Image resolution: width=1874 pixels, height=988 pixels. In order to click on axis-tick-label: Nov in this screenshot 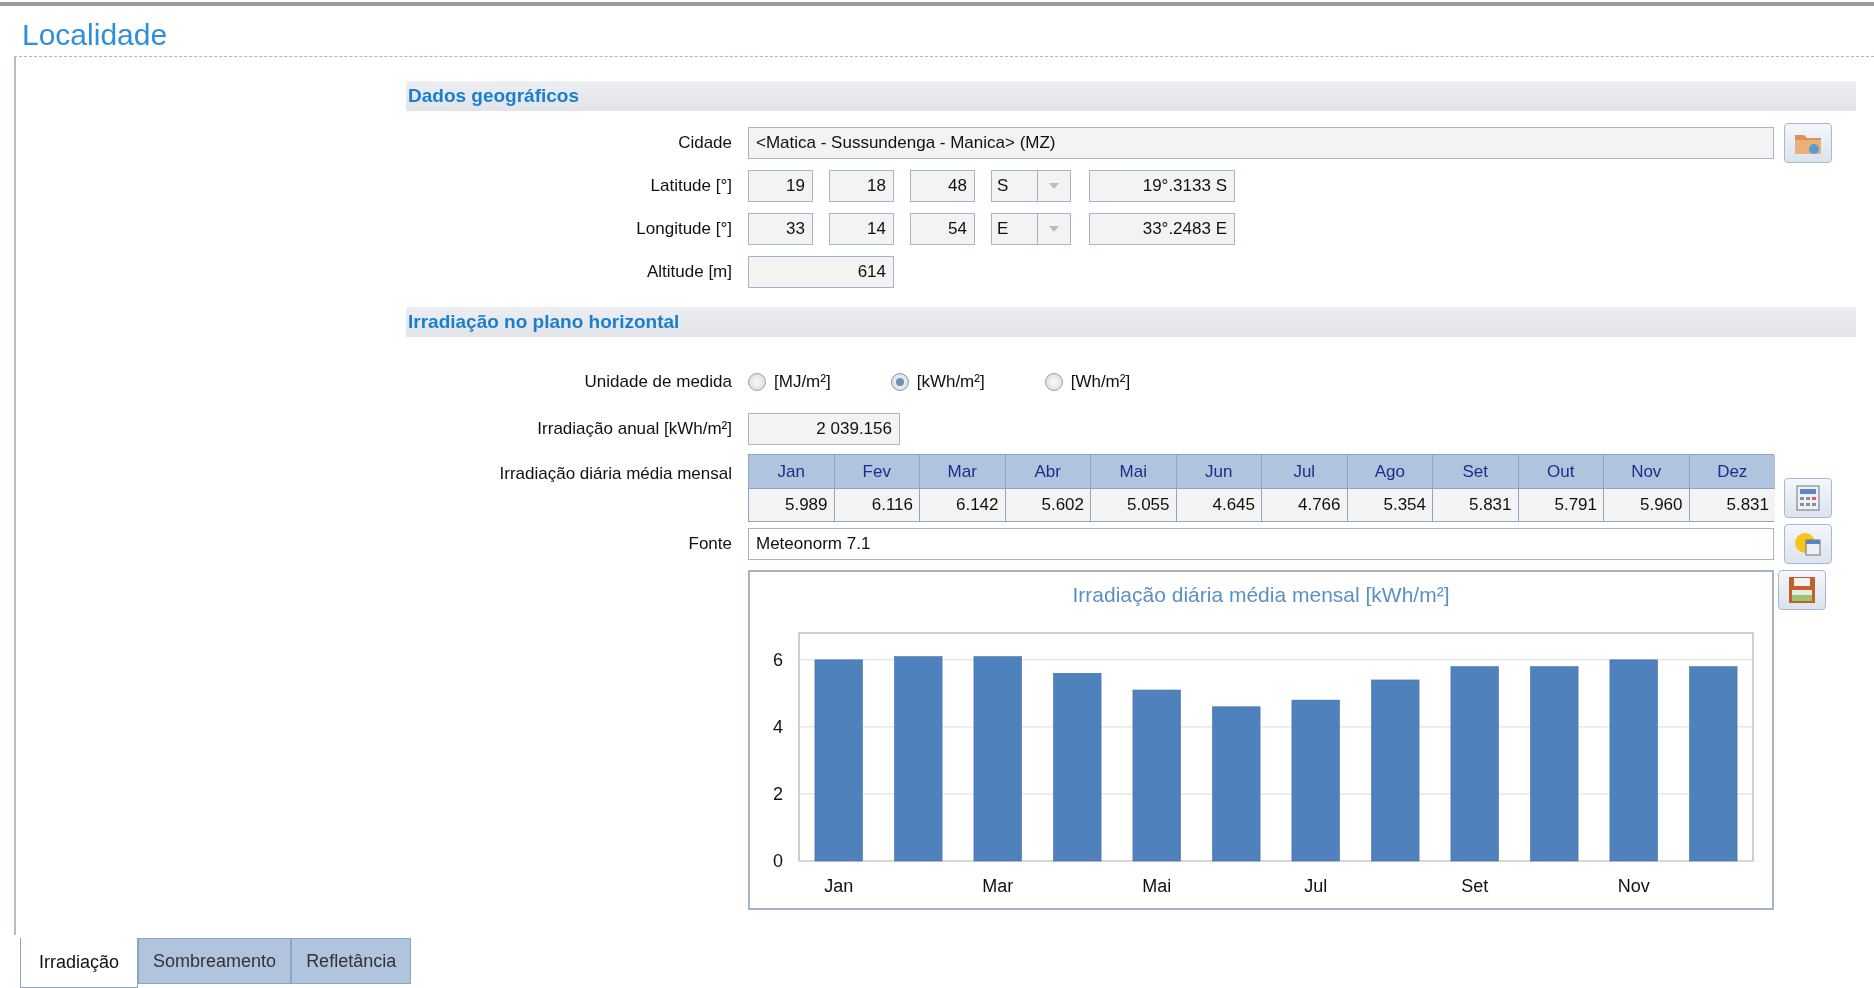, I will do `click(1633, 886)`.